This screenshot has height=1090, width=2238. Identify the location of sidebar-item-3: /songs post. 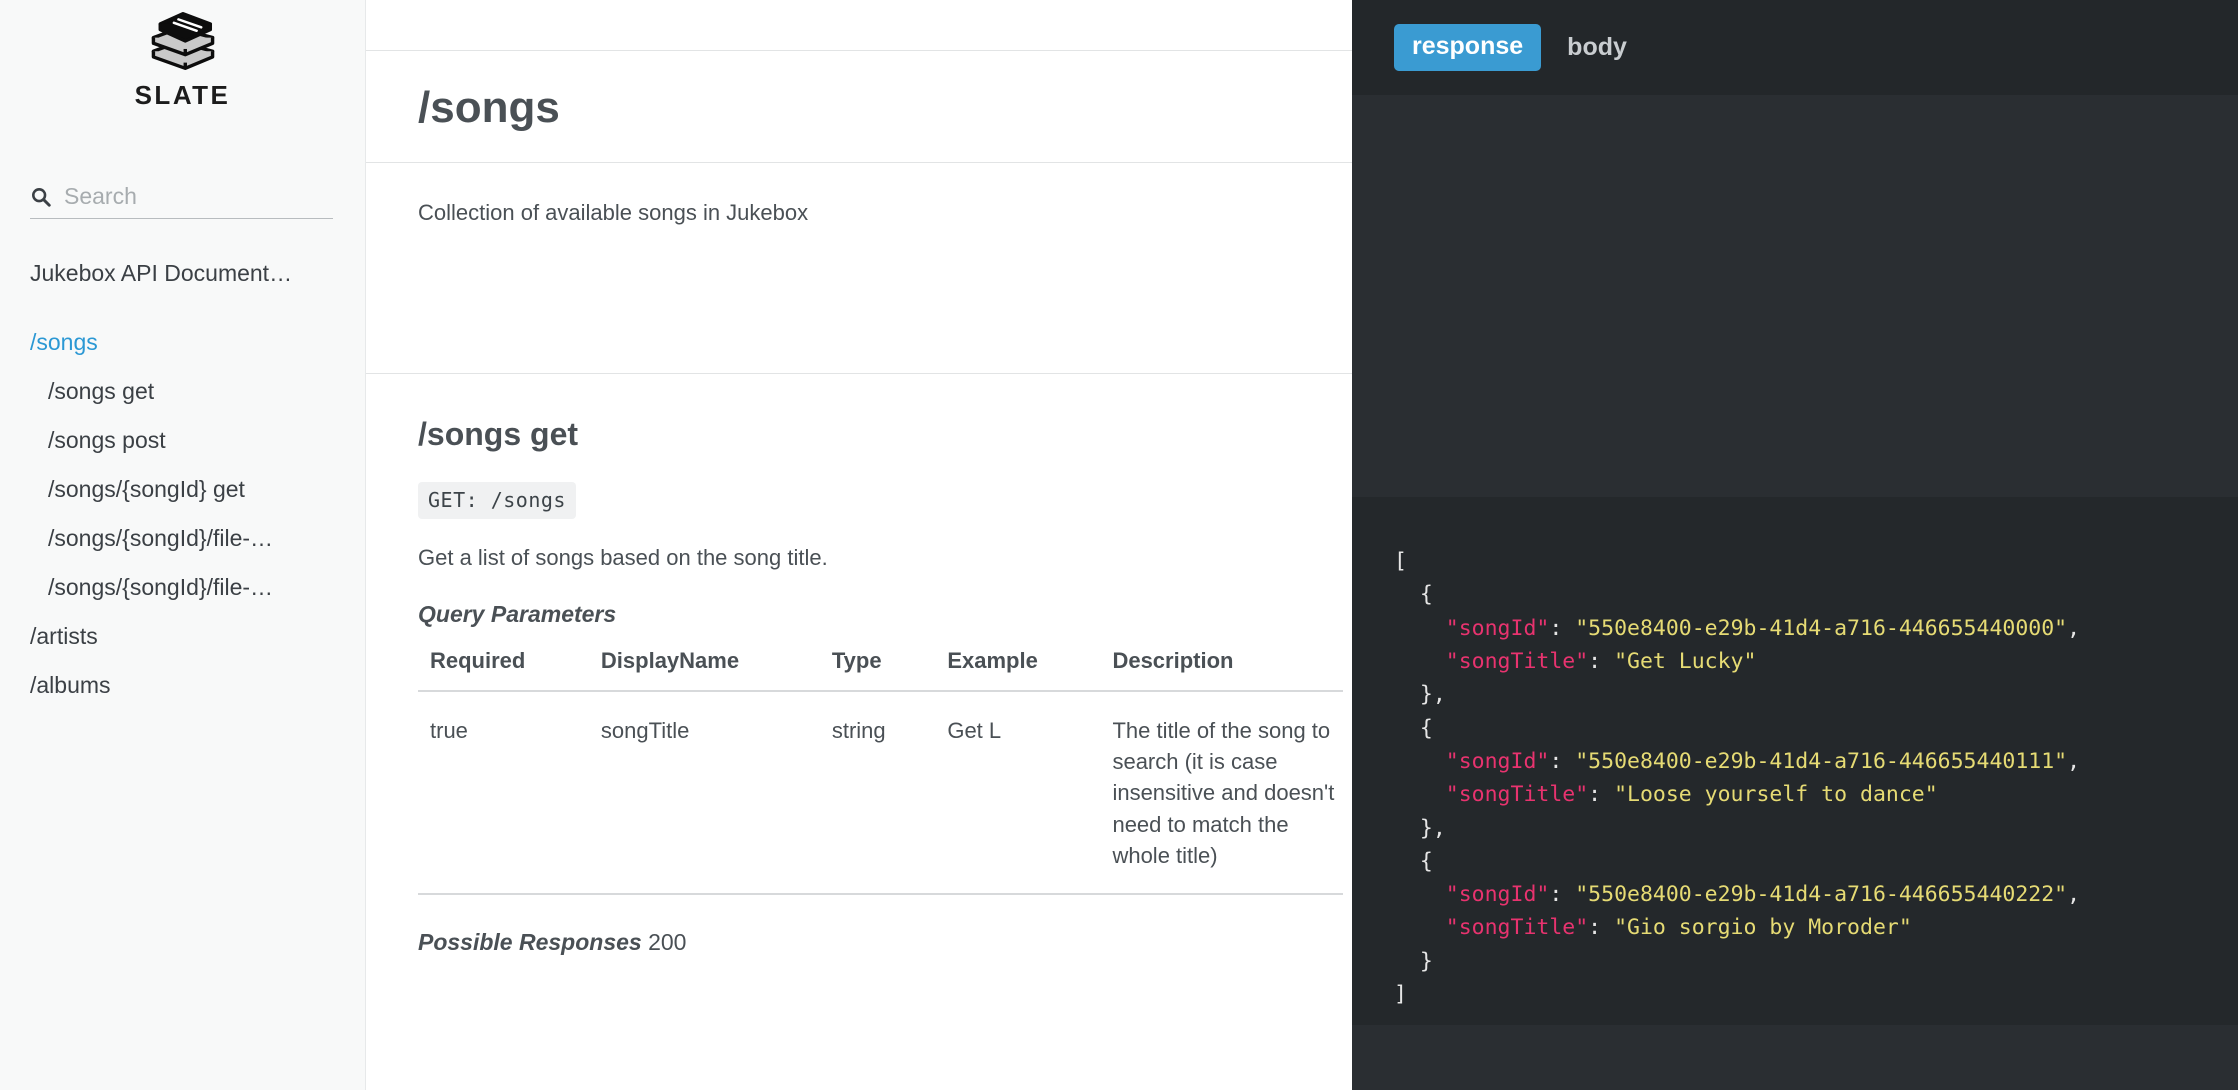
(182, 440).